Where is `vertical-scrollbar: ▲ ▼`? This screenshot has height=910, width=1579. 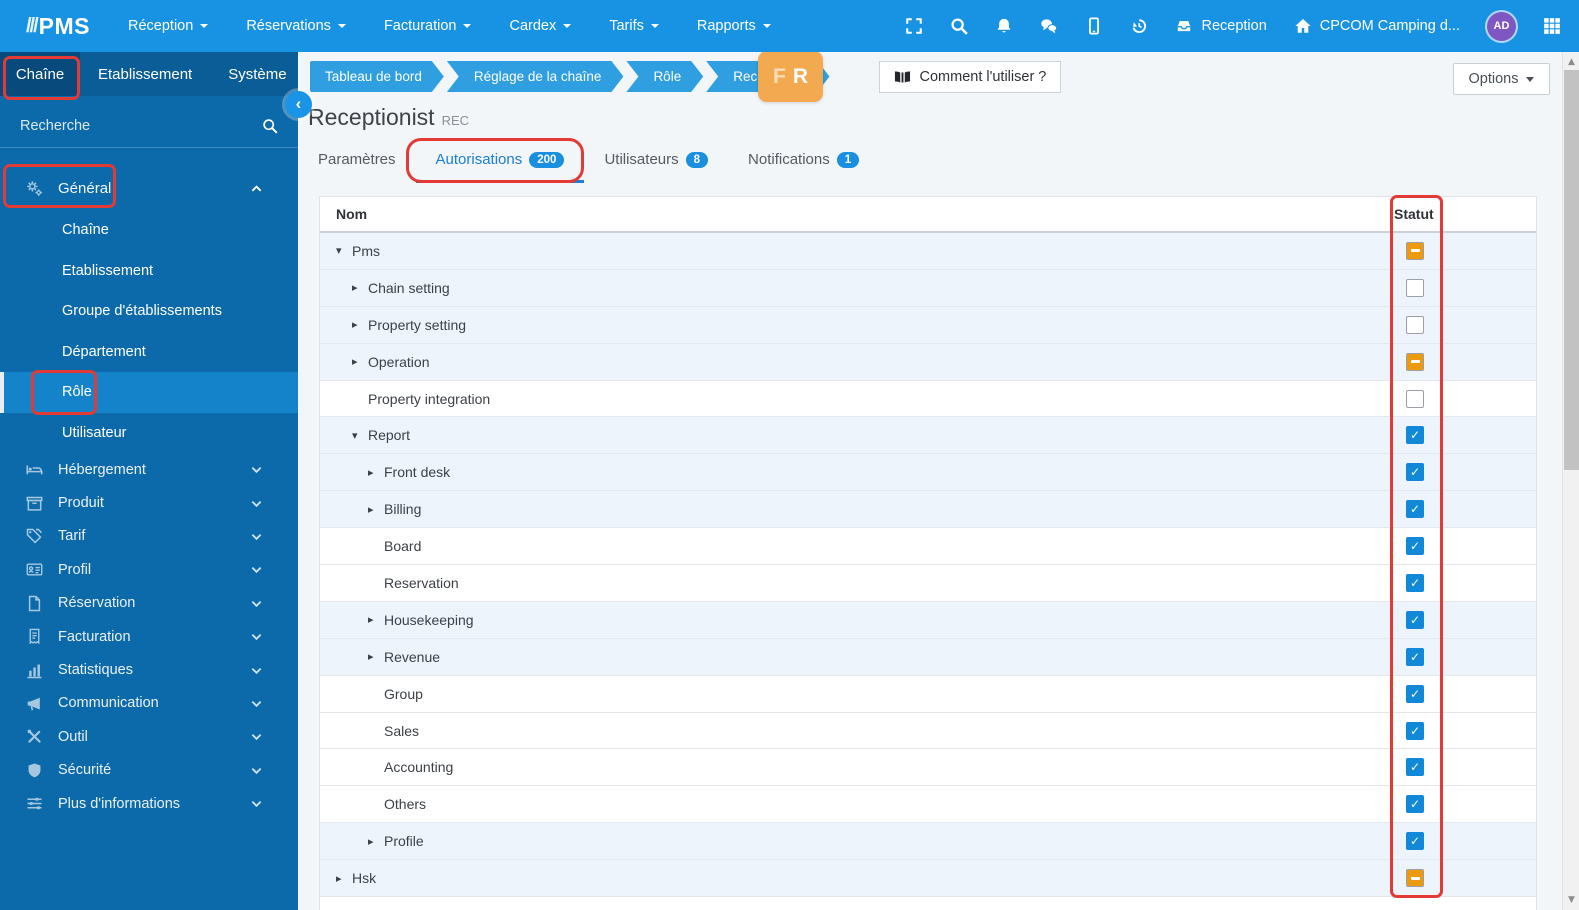 vertical-scrollbar: ▲ ▼ is located at coordinates (1570, 481).